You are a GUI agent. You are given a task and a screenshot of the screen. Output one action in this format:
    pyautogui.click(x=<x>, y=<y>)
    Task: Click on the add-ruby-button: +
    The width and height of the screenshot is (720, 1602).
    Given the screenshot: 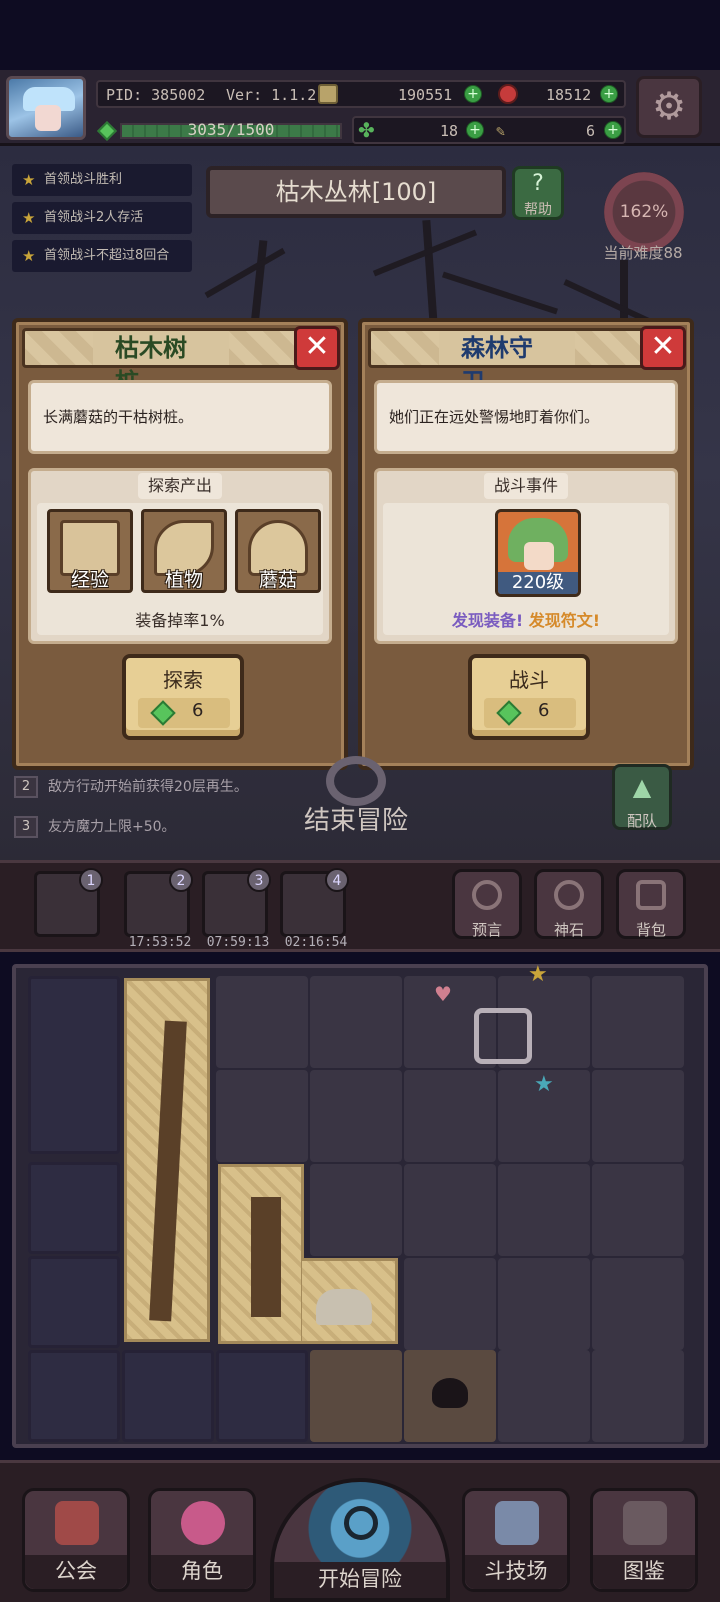 What is the action you would take?
    pyautogui.click(x=609, y=94)
    